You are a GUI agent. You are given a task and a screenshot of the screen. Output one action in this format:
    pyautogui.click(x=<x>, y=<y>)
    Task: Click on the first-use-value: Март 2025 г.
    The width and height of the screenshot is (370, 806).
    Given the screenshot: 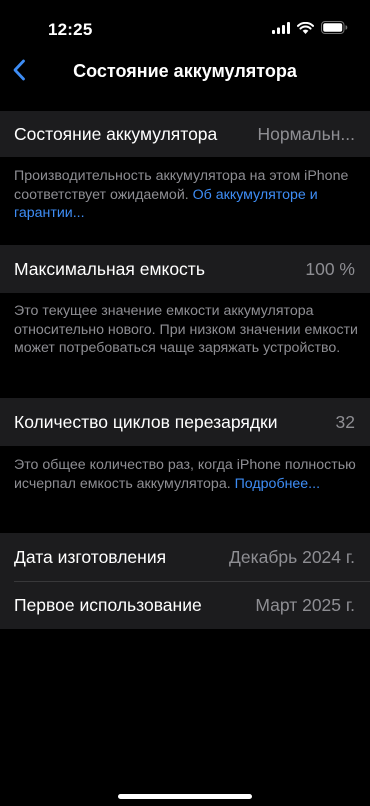 What is the action you would take?
    pyautogui.click(x=305, y=605)
    